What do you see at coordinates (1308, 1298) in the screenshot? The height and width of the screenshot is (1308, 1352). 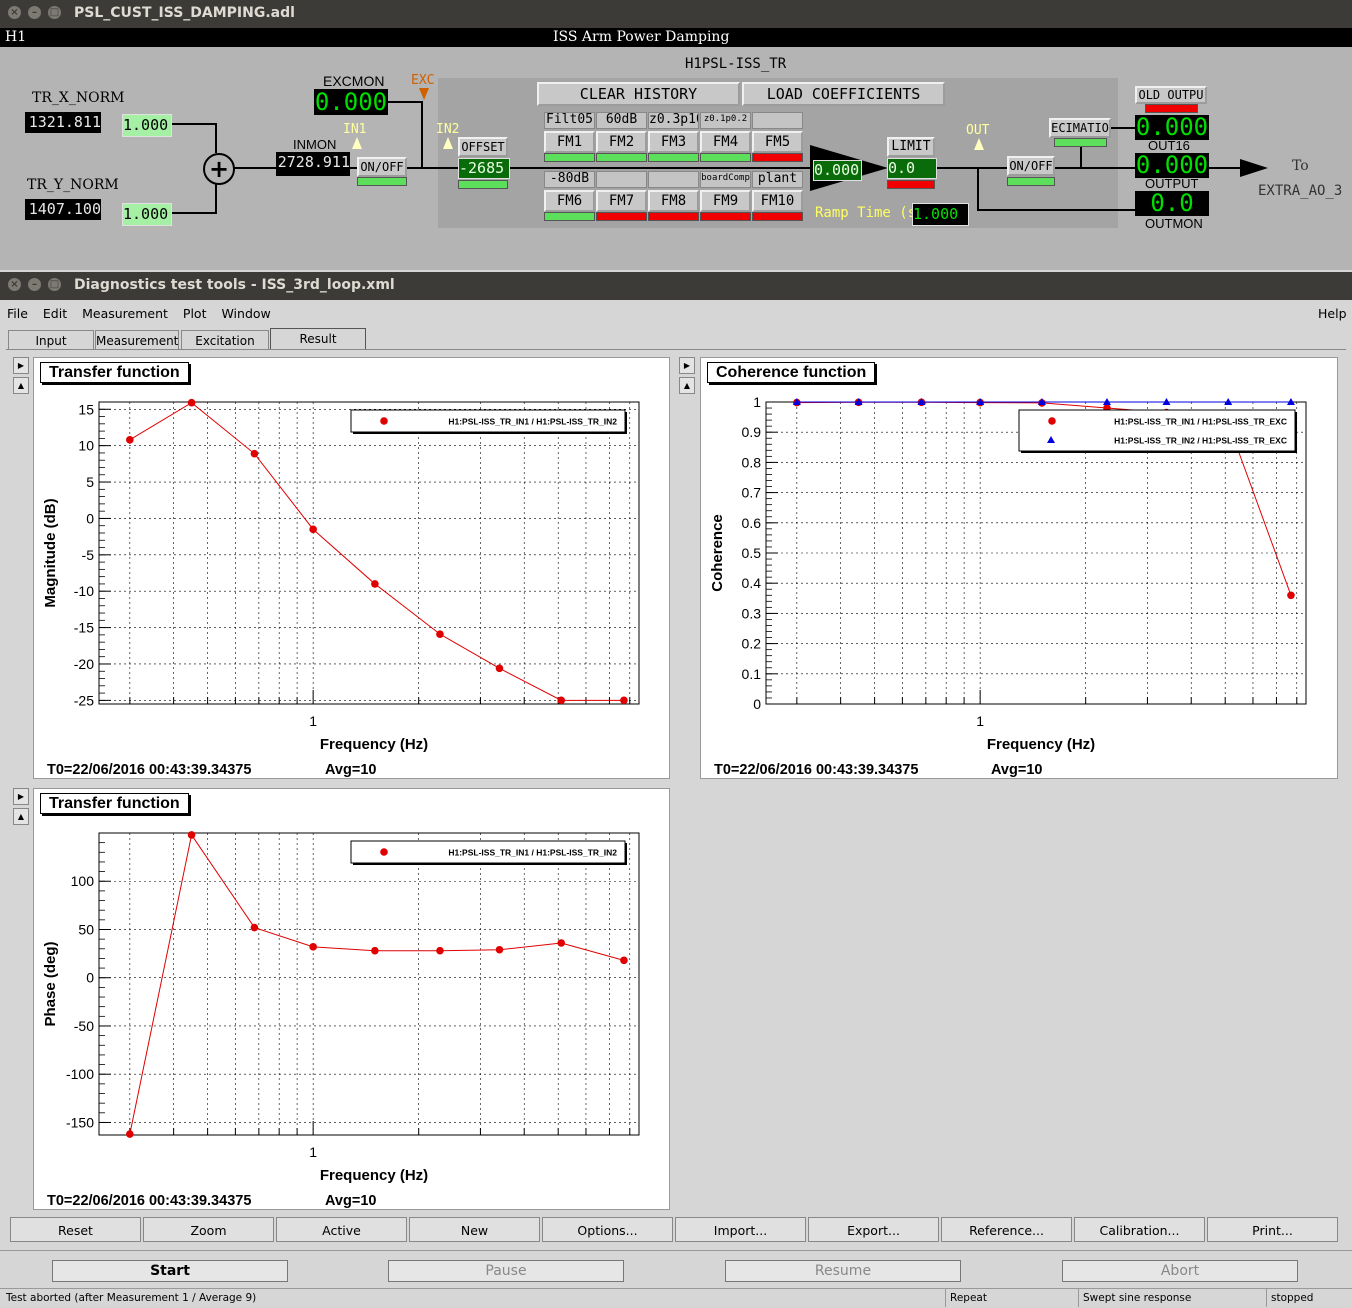 I see `status-state: stopped` at bounding box center [1308, 1298].